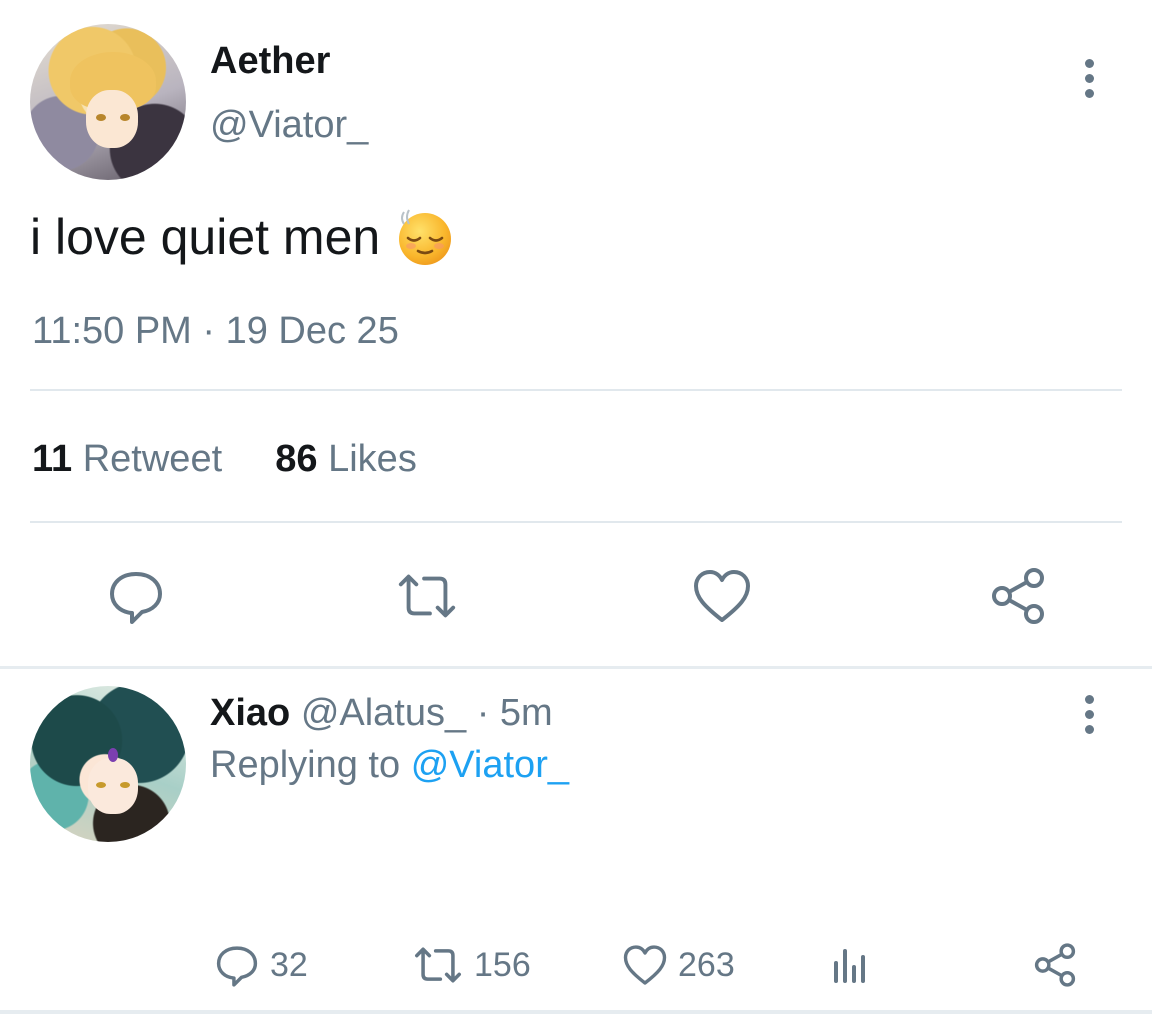  What do you see at coordinates (270, 61) in the screenshot?
I see `author-display-name: Aether` at bounding box center [270, 61].